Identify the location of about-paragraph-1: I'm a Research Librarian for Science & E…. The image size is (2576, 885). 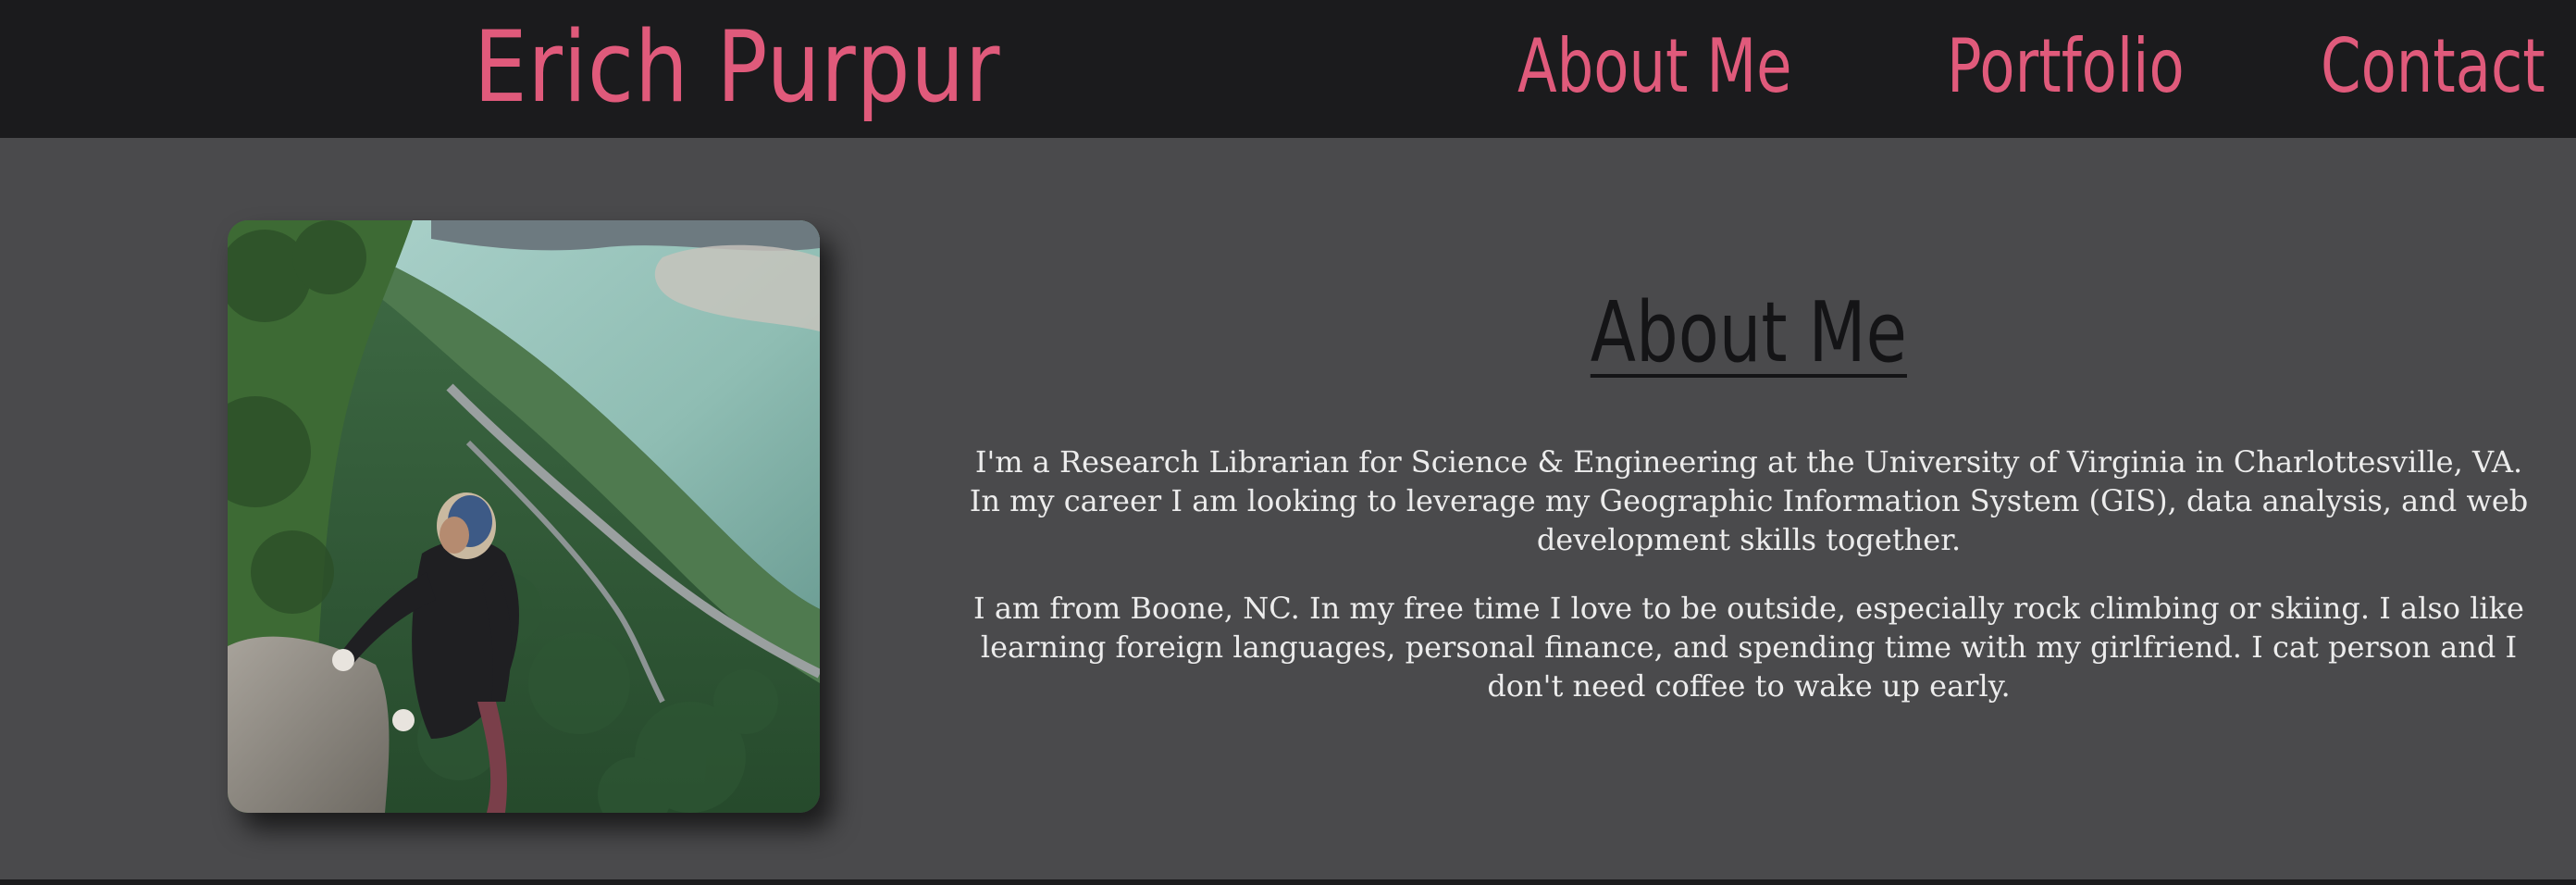
(1749, 500).